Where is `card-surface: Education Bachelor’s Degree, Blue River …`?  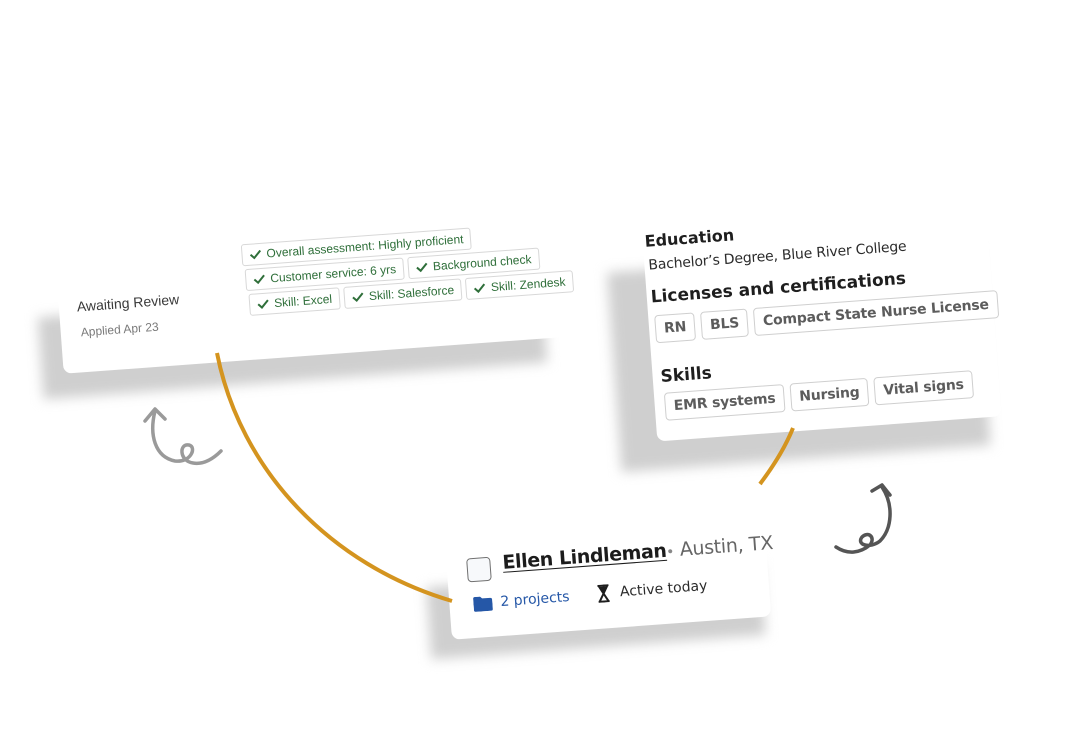
card-surface: Education Bachelor’s Degree, Blue River … is located at coordinates (822, 324).